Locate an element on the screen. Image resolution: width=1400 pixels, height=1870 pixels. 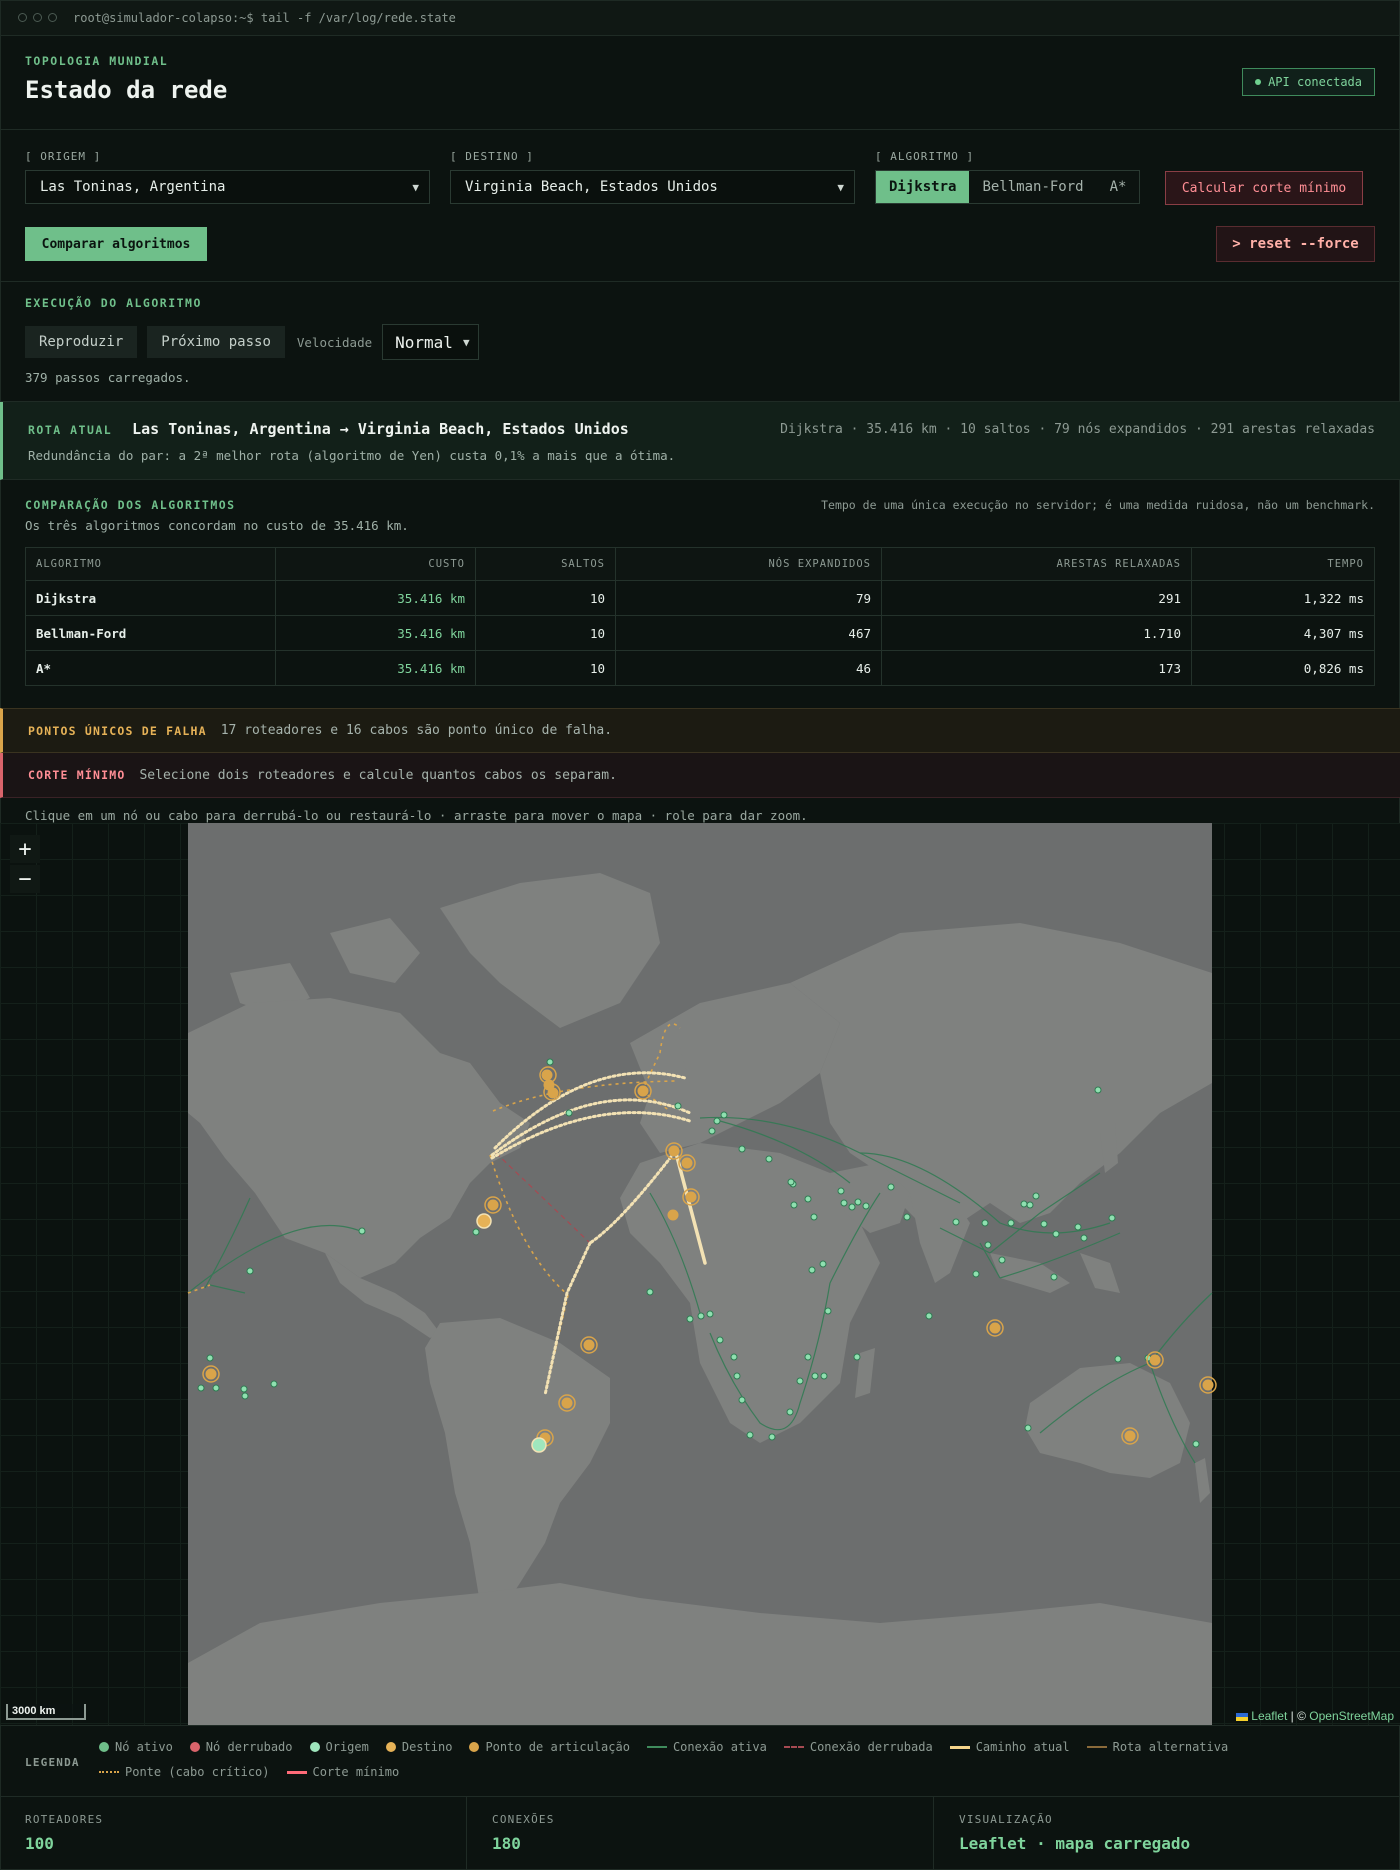
leaflet-link: Leaflet is located at coordinates (1269, 1716).